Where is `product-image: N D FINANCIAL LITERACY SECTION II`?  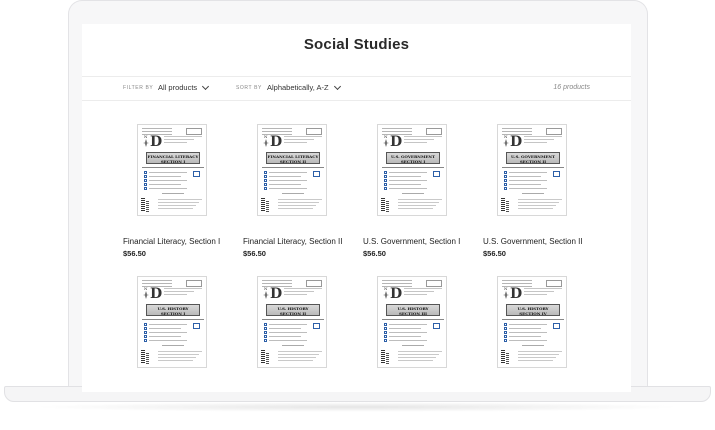
product-image: N D FINANCIAL LITERACY SECTION II is located at coordinates (292, 170).